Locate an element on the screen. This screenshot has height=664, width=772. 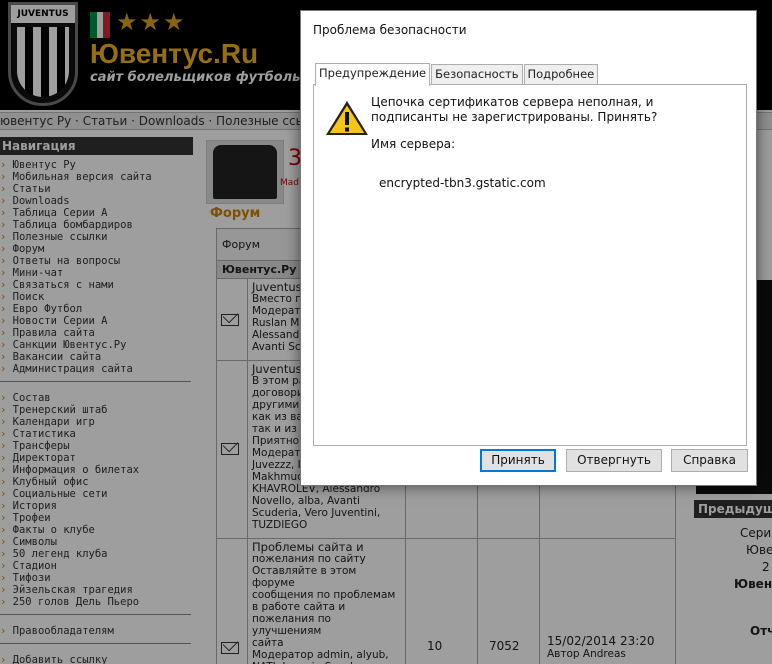
dialog-tabs: Предупреждение Безопасность Подробнее is located at coordinates (457, 74).